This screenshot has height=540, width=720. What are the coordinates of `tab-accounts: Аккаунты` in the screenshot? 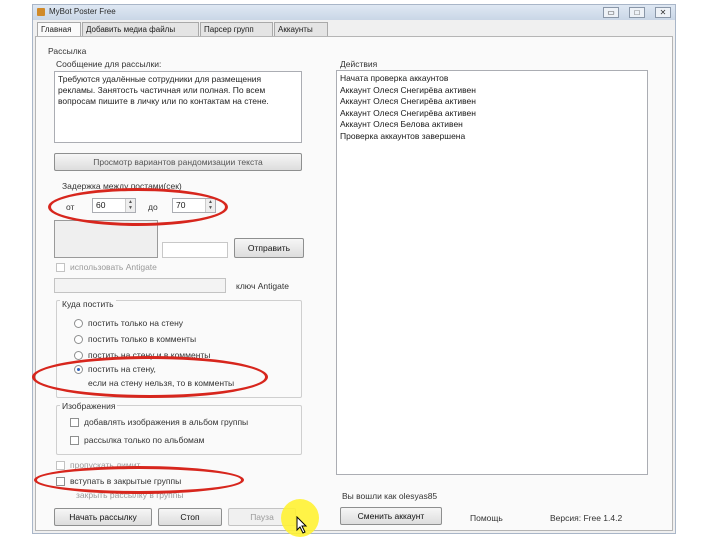 It's located at (301, 29).